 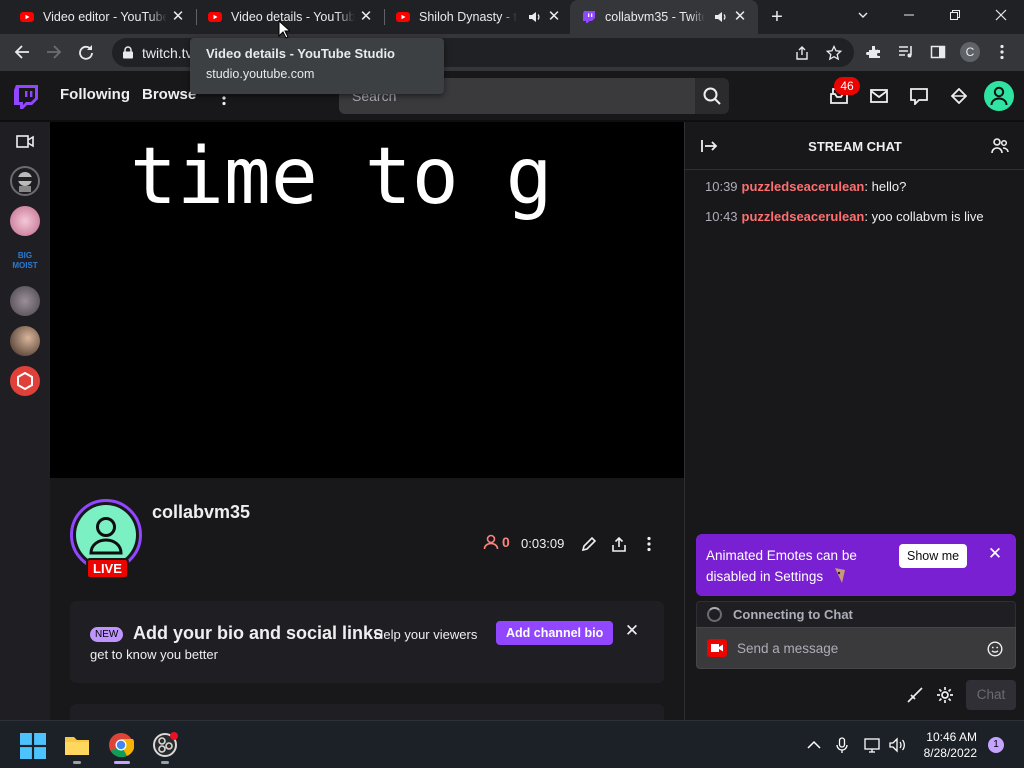 What do you see at coordinates (933, 556) in the screenshot?
I see `show-me-button: Show me` at bounding box center [933, 556].